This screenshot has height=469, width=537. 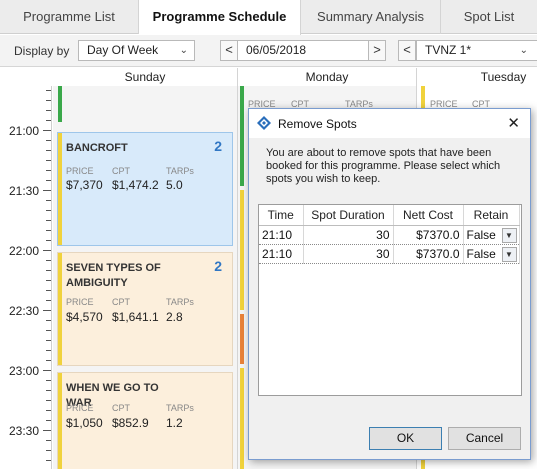 I want to click on tarps-label: TARPs, so click(x=180, y=171).